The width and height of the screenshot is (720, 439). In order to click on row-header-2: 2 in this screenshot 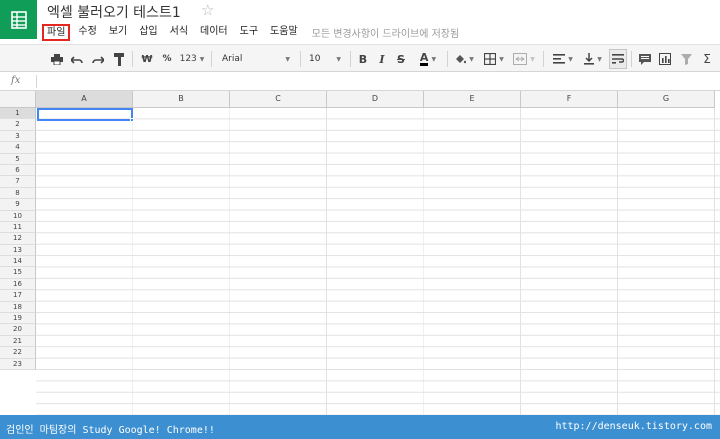, I will do `click(18, 125)`.